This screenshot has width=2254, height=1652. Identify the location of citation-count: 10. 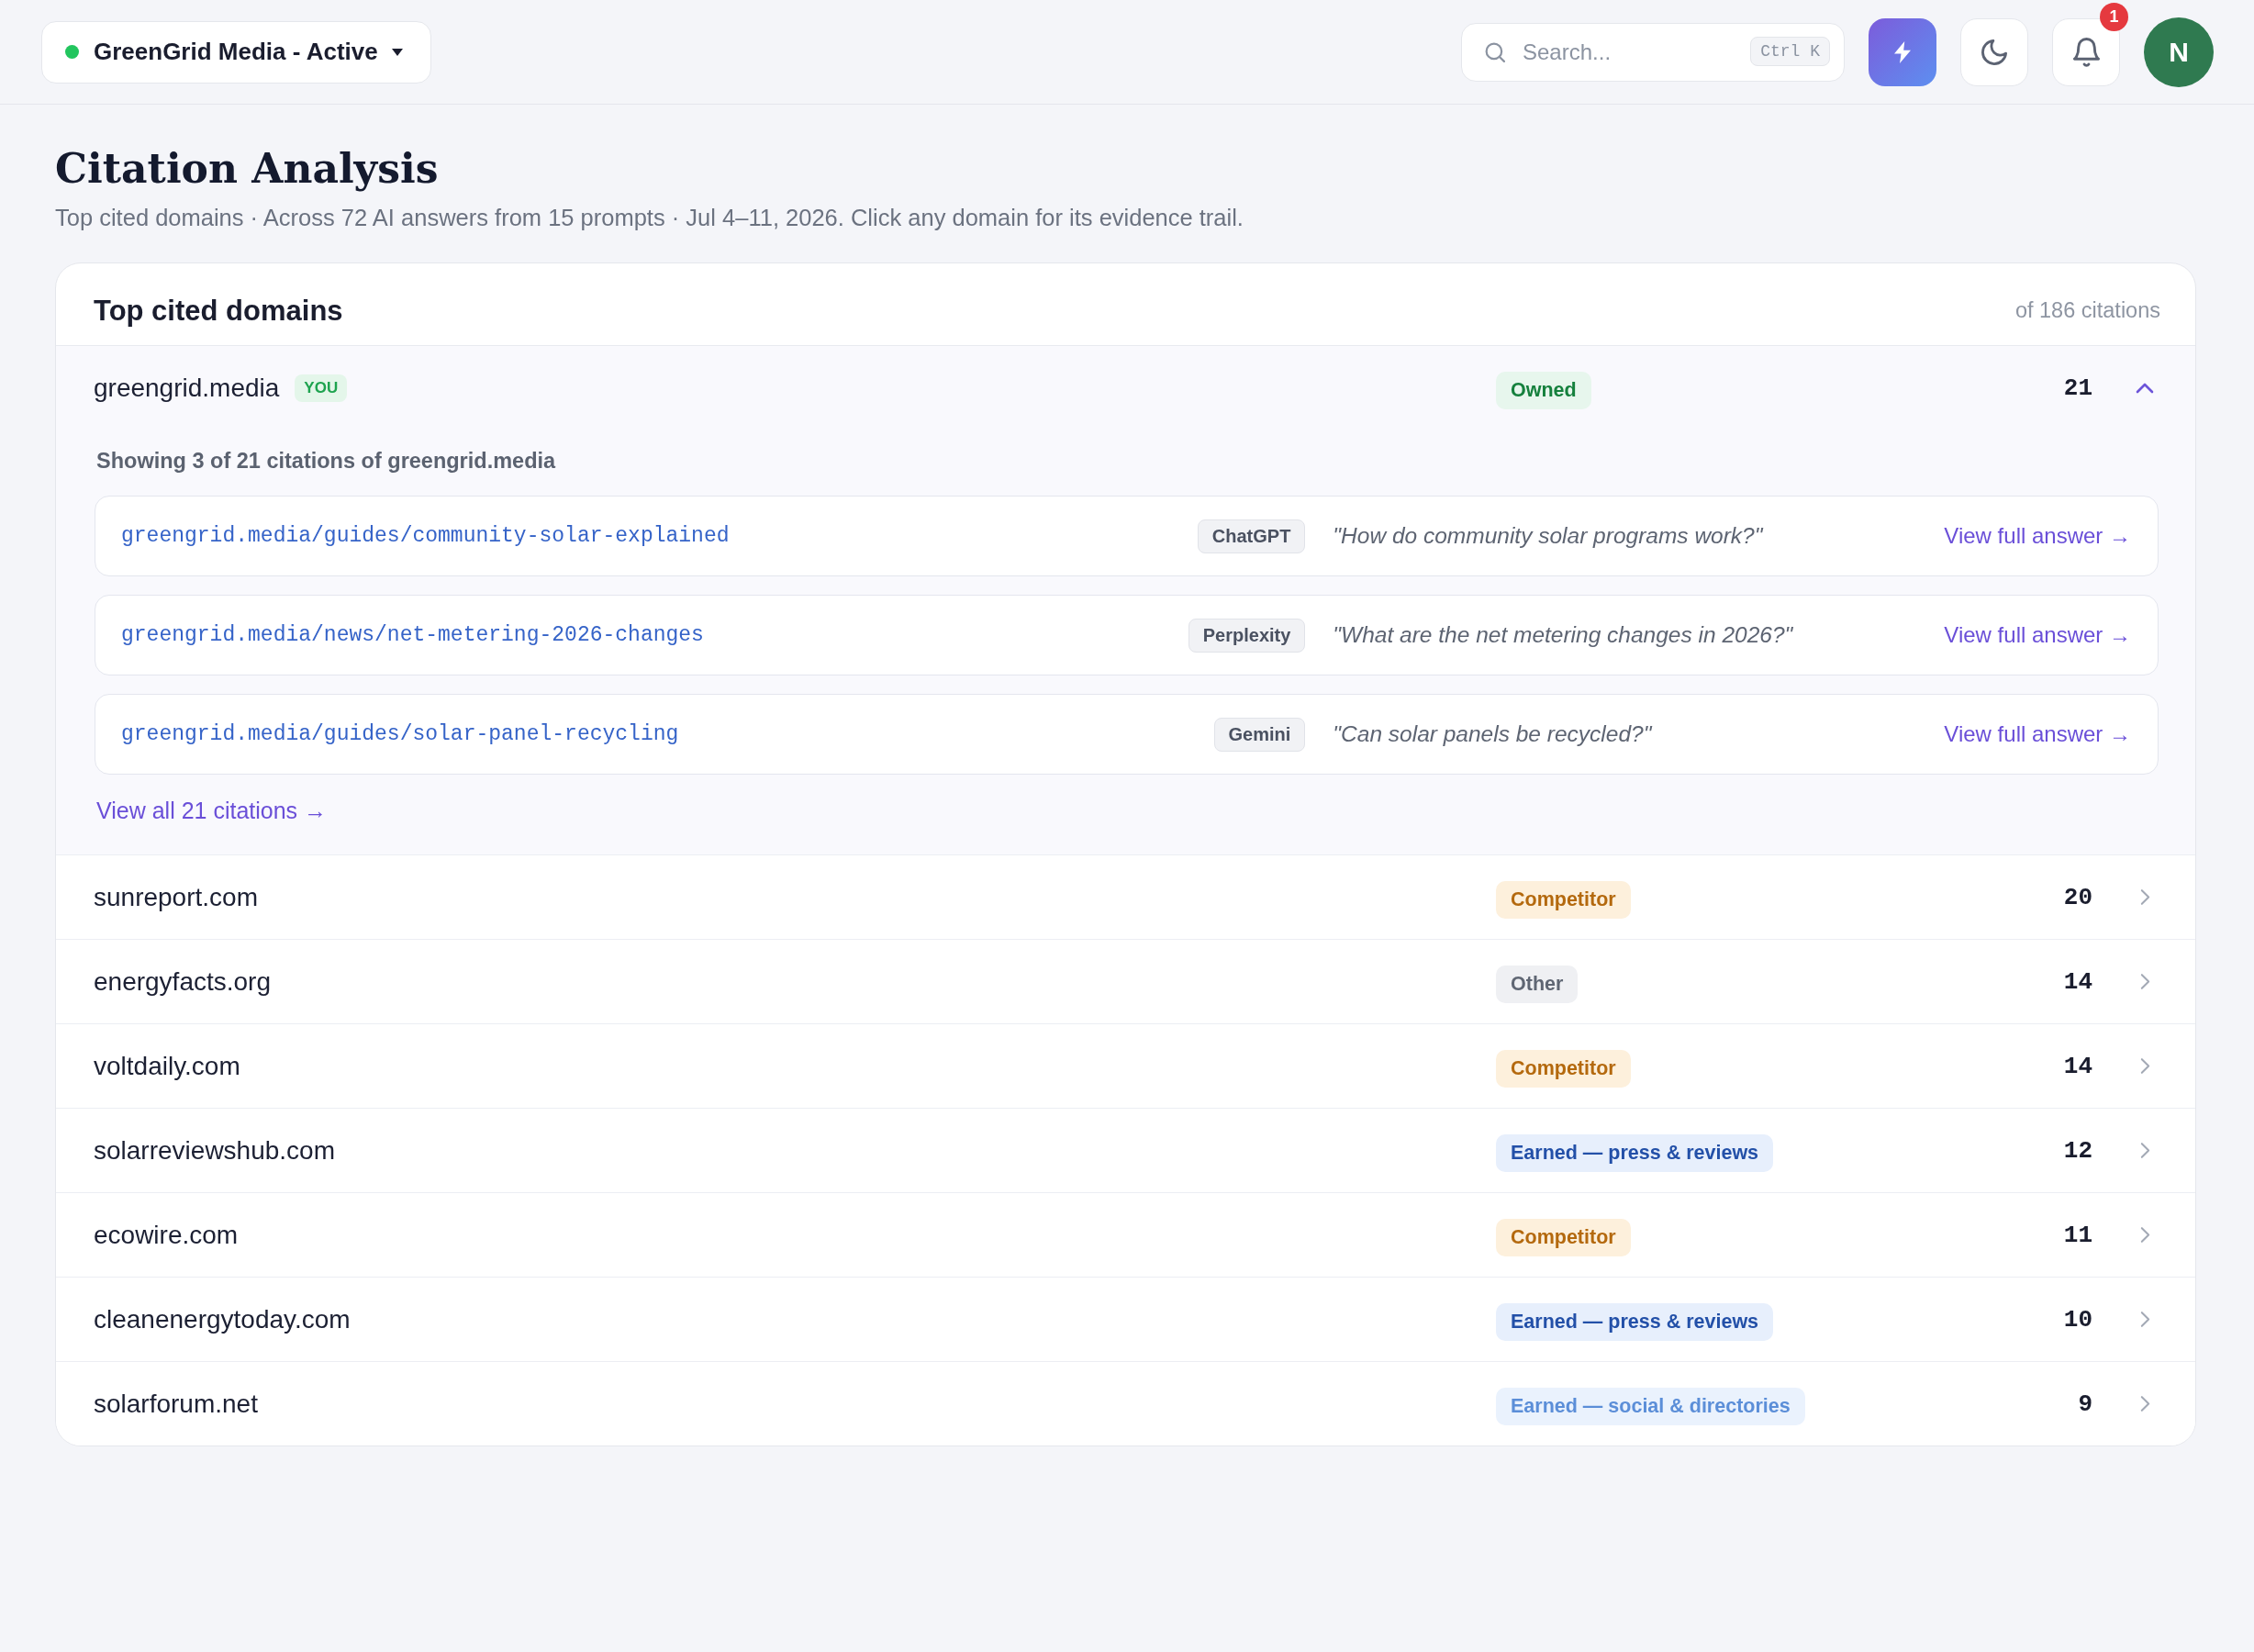
(2077, 1320).